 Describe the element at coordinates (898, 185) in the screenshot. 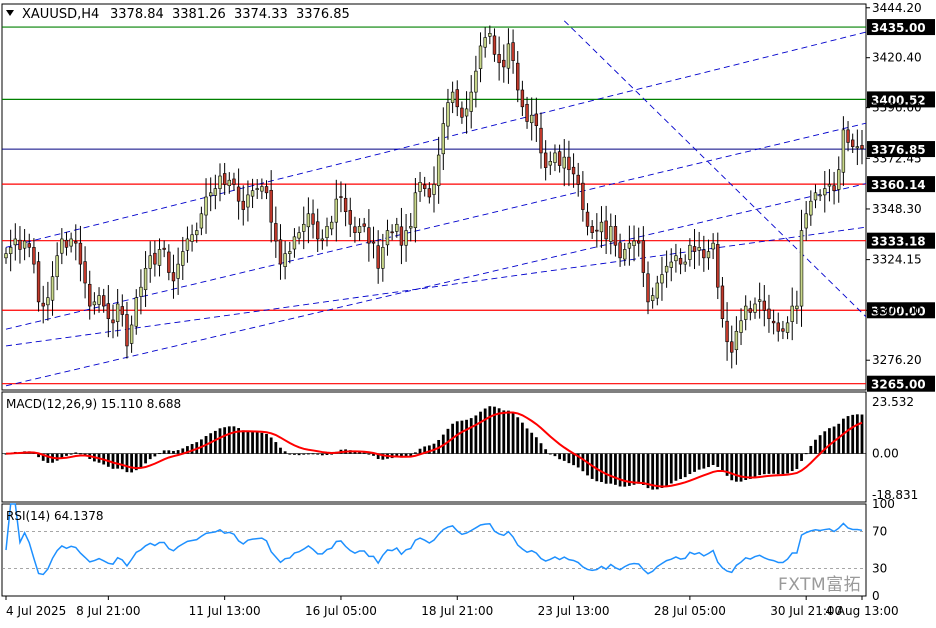

I see `level-label-3: 3360.14` at that location.